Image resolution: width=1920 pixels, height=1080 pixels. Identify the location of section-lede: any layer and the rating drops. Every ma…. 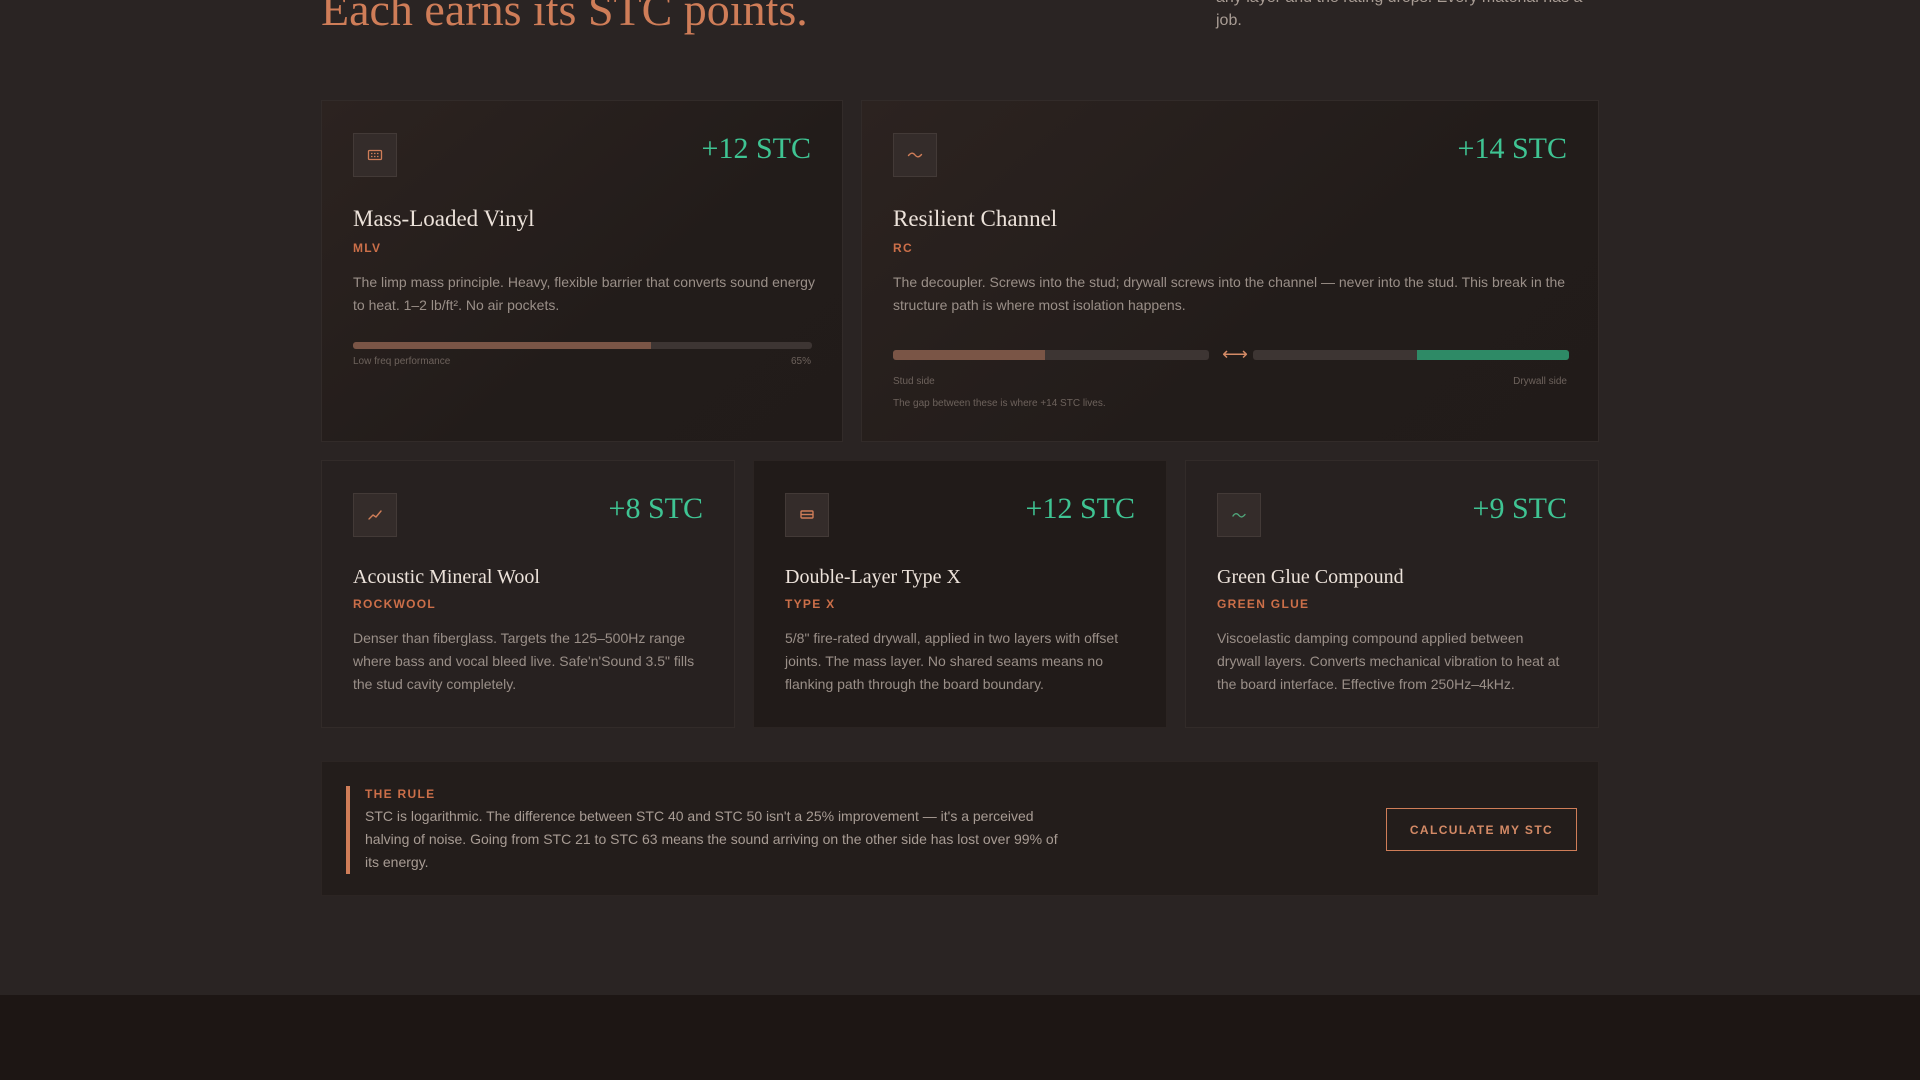
(1399, 14).